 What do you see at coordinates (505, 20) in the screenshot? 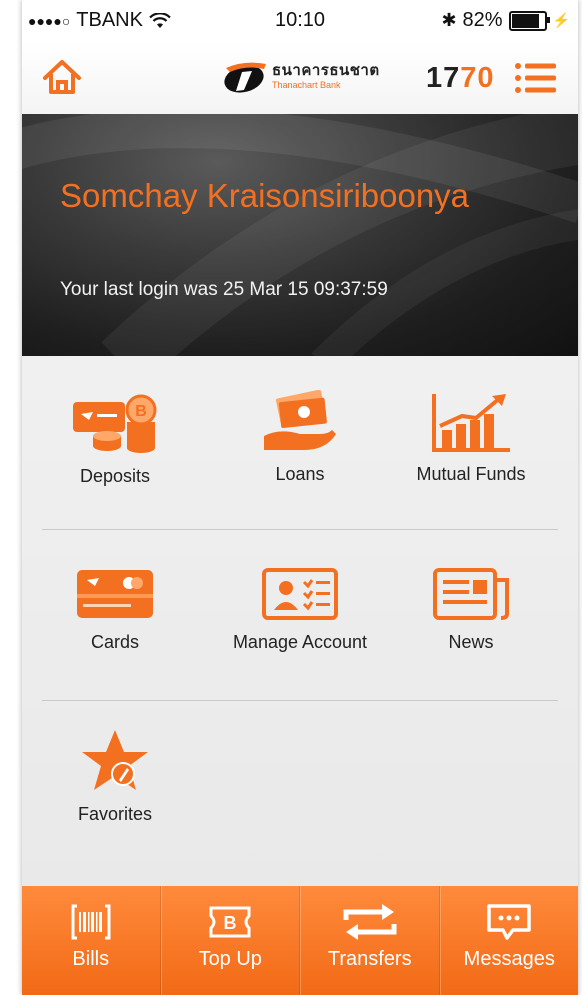
I see `battery-group: ✱ 82% ⚡` at bounding box center [505, 20].